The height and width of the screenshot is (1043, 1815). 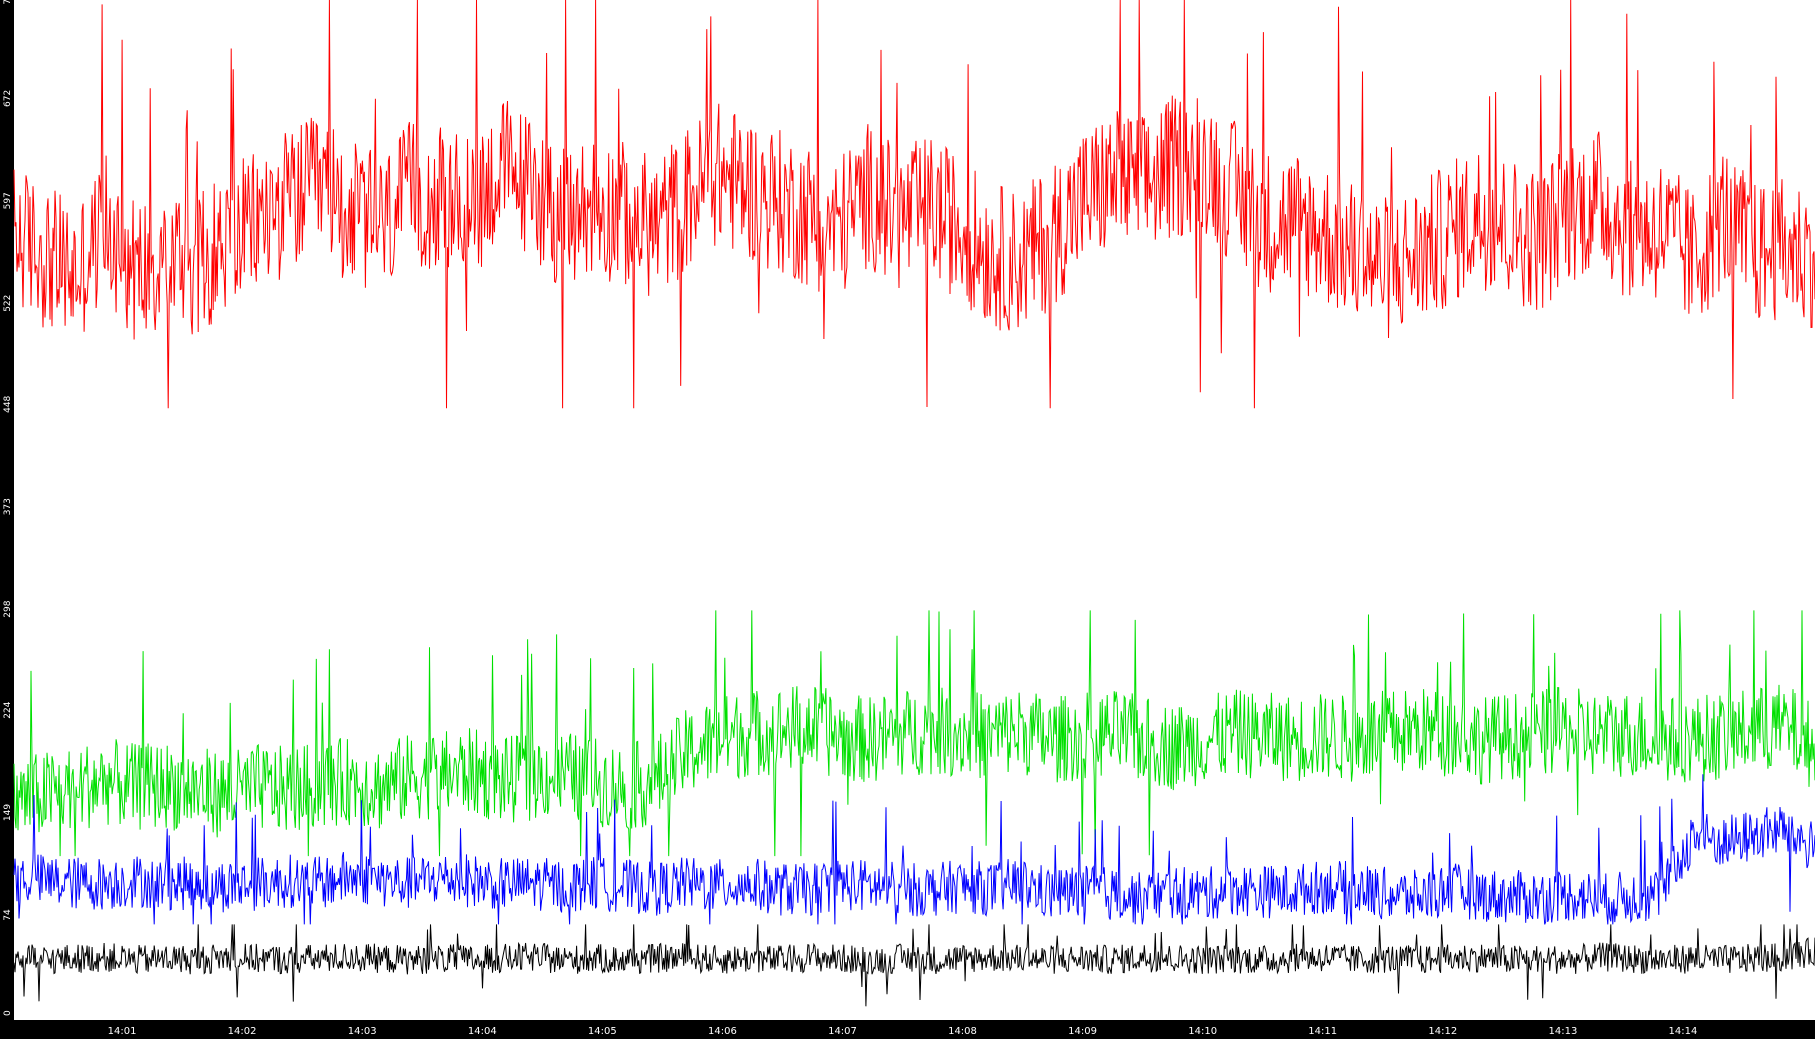 What do you see at coordinates (8, 812) in the screenshot?
I see `y-tick-label: 149` at bounding box center [8, 812].